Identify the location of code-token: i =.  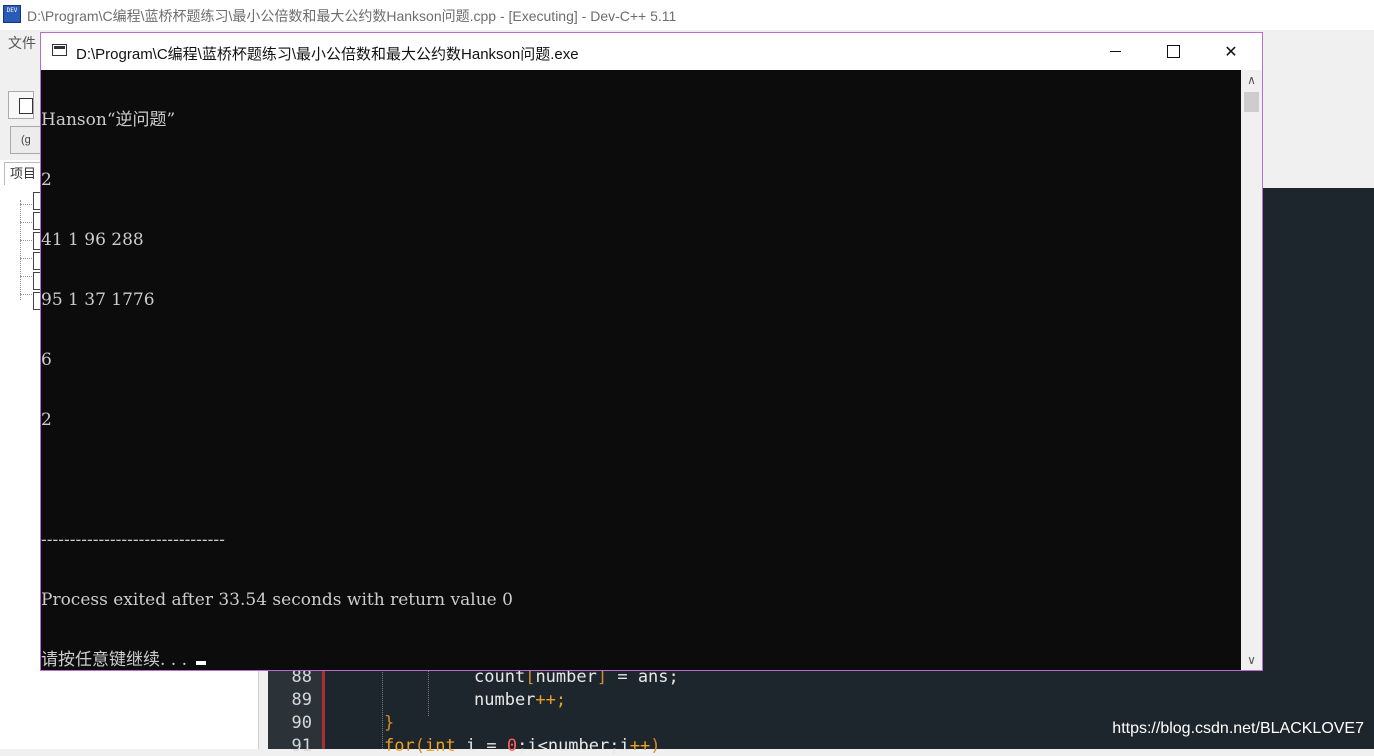
(481, 746).